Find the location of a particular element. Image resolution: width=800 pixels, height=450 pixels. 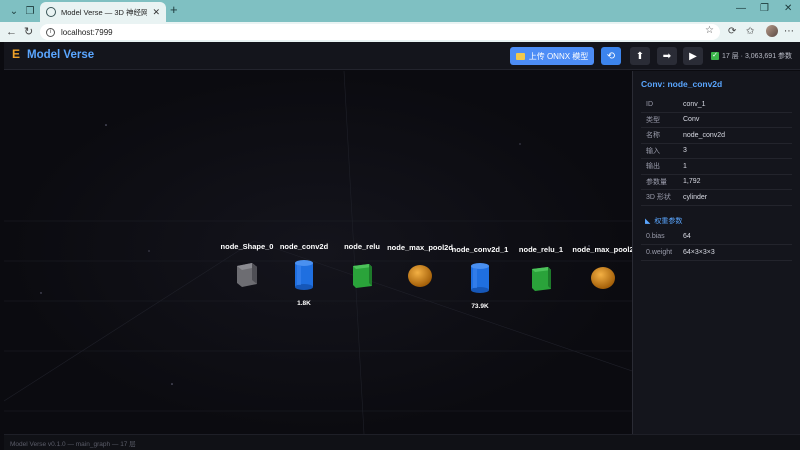

property-value: cylinder is located at coordinates (695, 197).